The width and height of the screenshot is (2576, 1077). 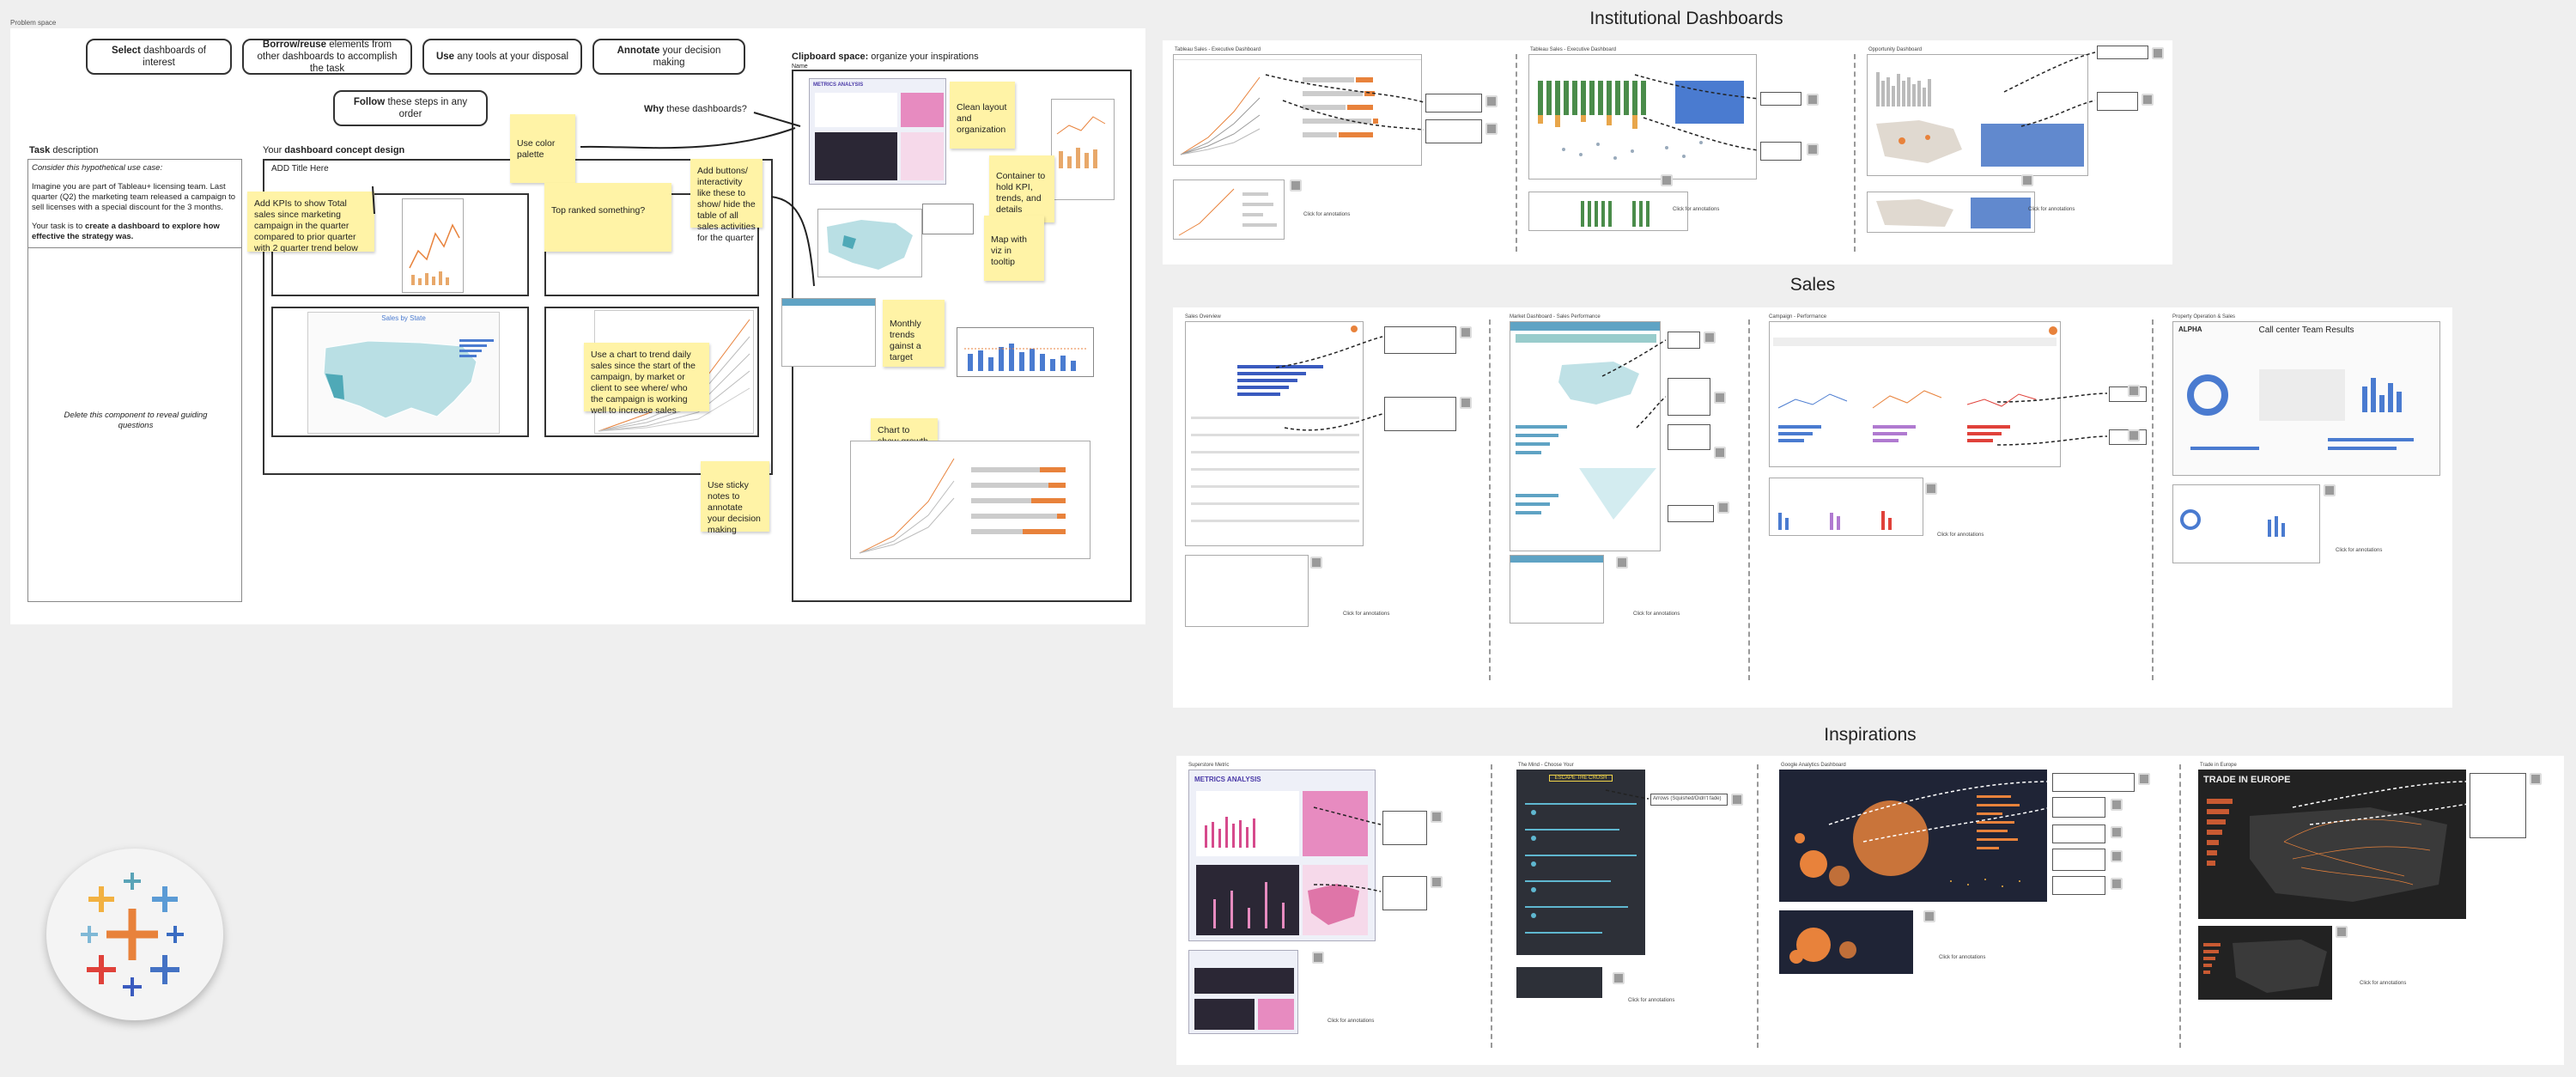 What do you see at coordinates (2306, 398) in the screenshot?
I see `sales4-thumbnail: ALPHA Call center Team Results` at bounding box center [2306, 398].